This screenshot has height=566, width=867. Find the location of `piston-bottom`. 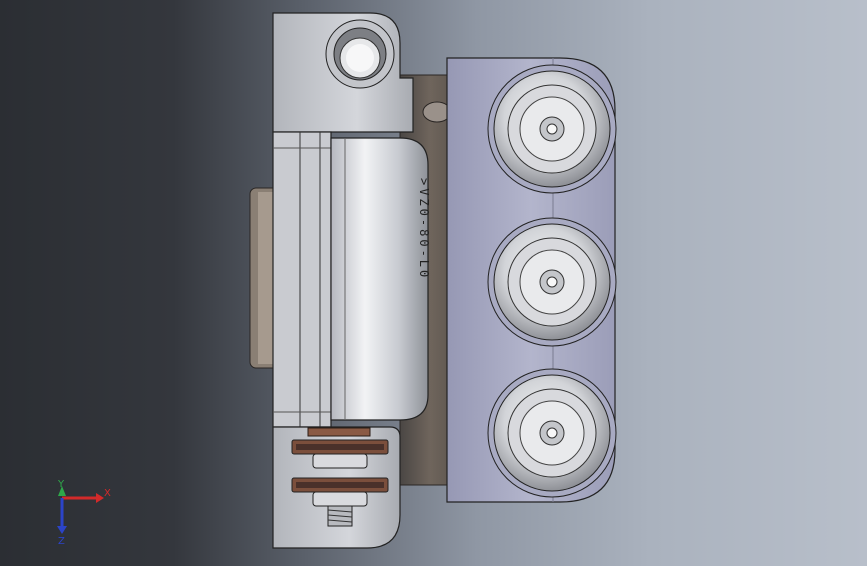

piston-bottom is located at coordinates (552, 433).